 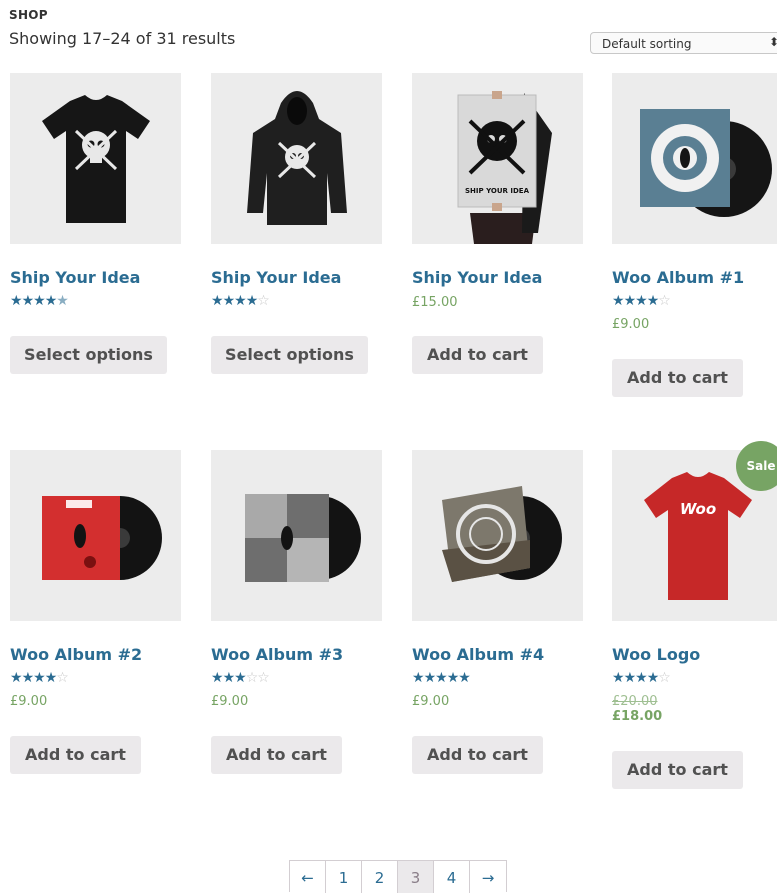 What do you see at coordinates (28, 15) in the screenshot?
I see `breadcrumb: SHOP` at bounding box center [28, 15].